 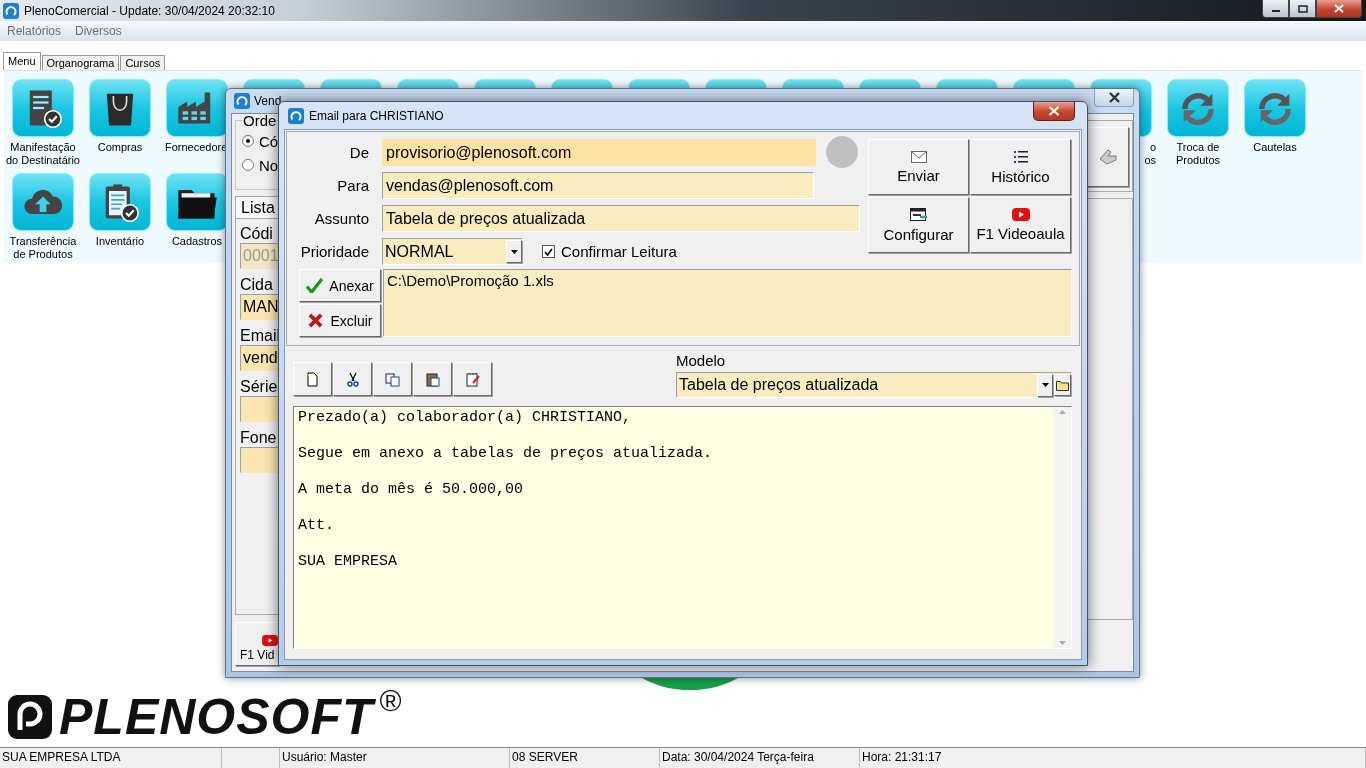 What do you see at coordinates (257, 285) in the screenshot?
I see `field-label: Cida` at bounding box center [257, 285].